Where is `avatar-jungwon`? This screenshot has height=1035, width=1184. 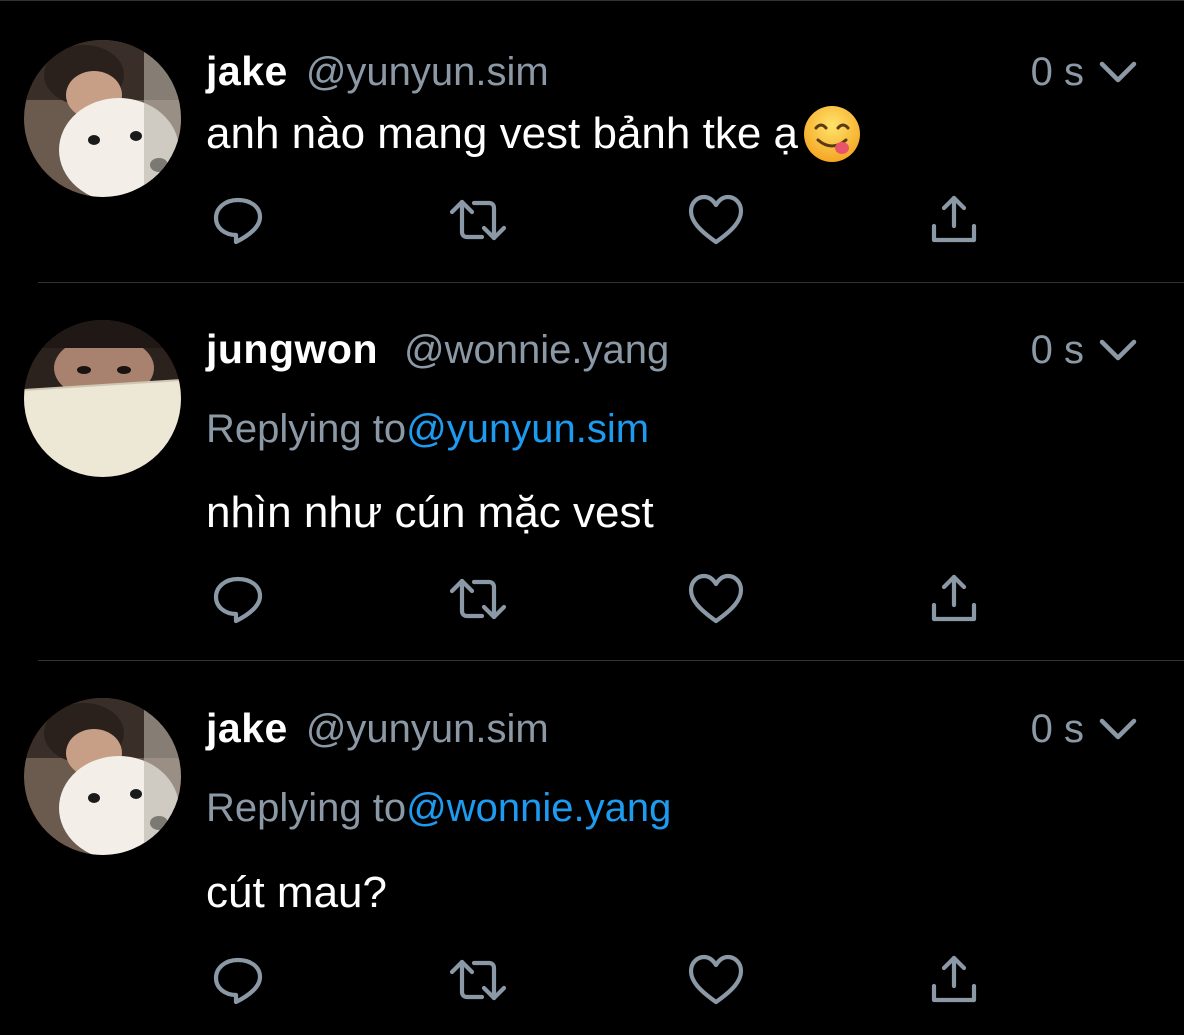 avatar-jungwon is located at coordinates (102, 398).